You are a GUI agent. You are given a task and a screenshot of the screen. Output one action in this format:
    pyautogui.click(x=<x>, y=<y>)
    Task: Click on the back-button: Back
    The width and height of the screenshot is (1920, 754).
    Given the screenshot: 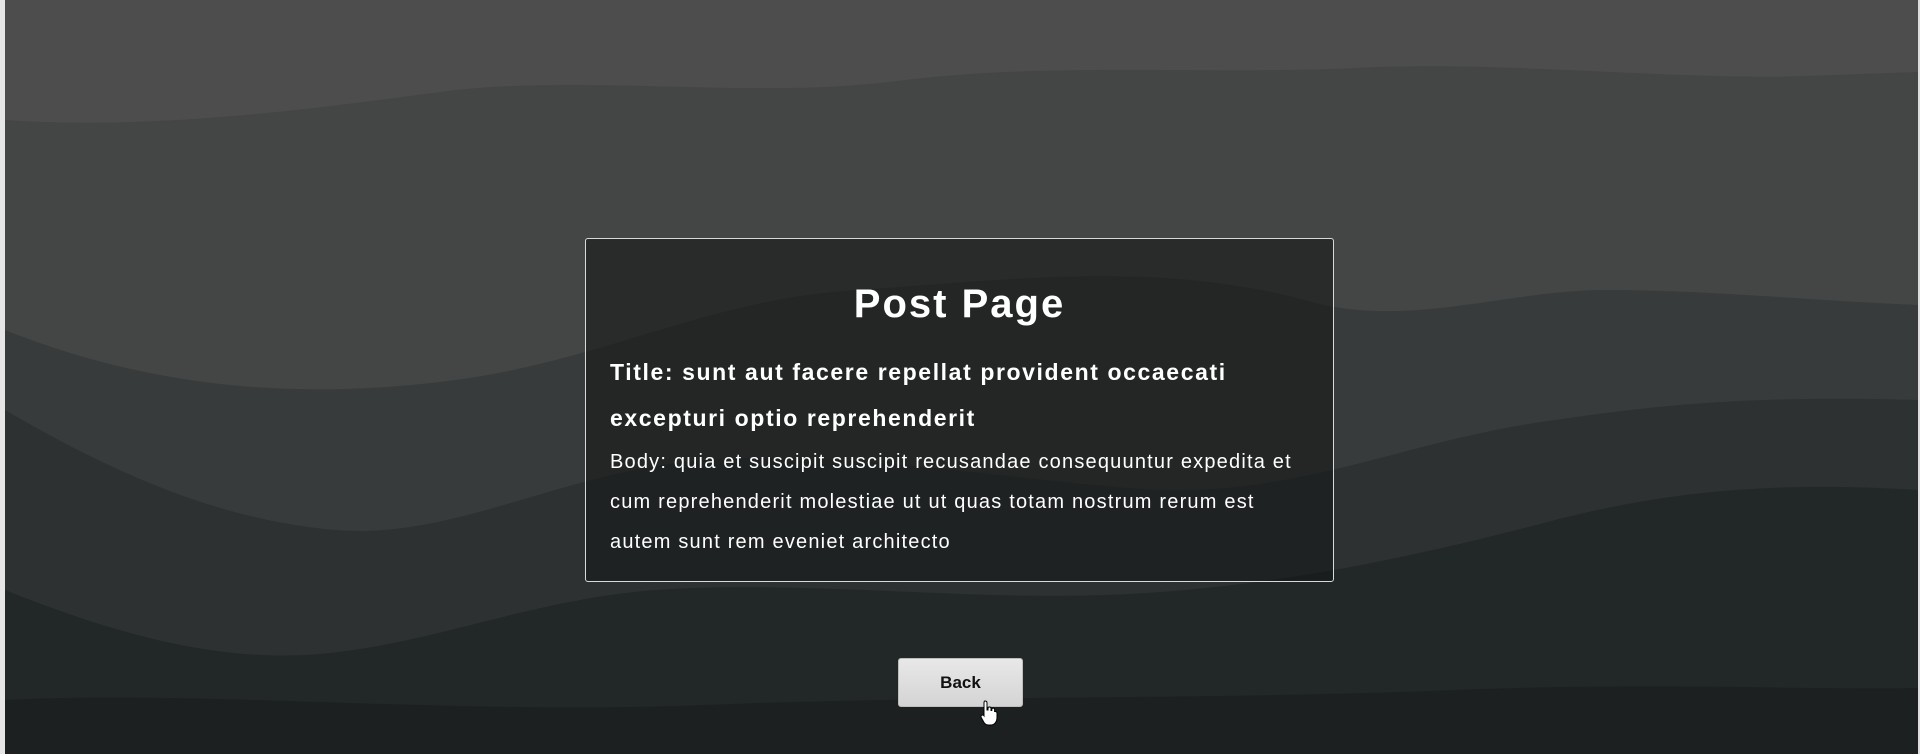 What is the action you would take?
    pyautogui.click(x=960, y=682)
    